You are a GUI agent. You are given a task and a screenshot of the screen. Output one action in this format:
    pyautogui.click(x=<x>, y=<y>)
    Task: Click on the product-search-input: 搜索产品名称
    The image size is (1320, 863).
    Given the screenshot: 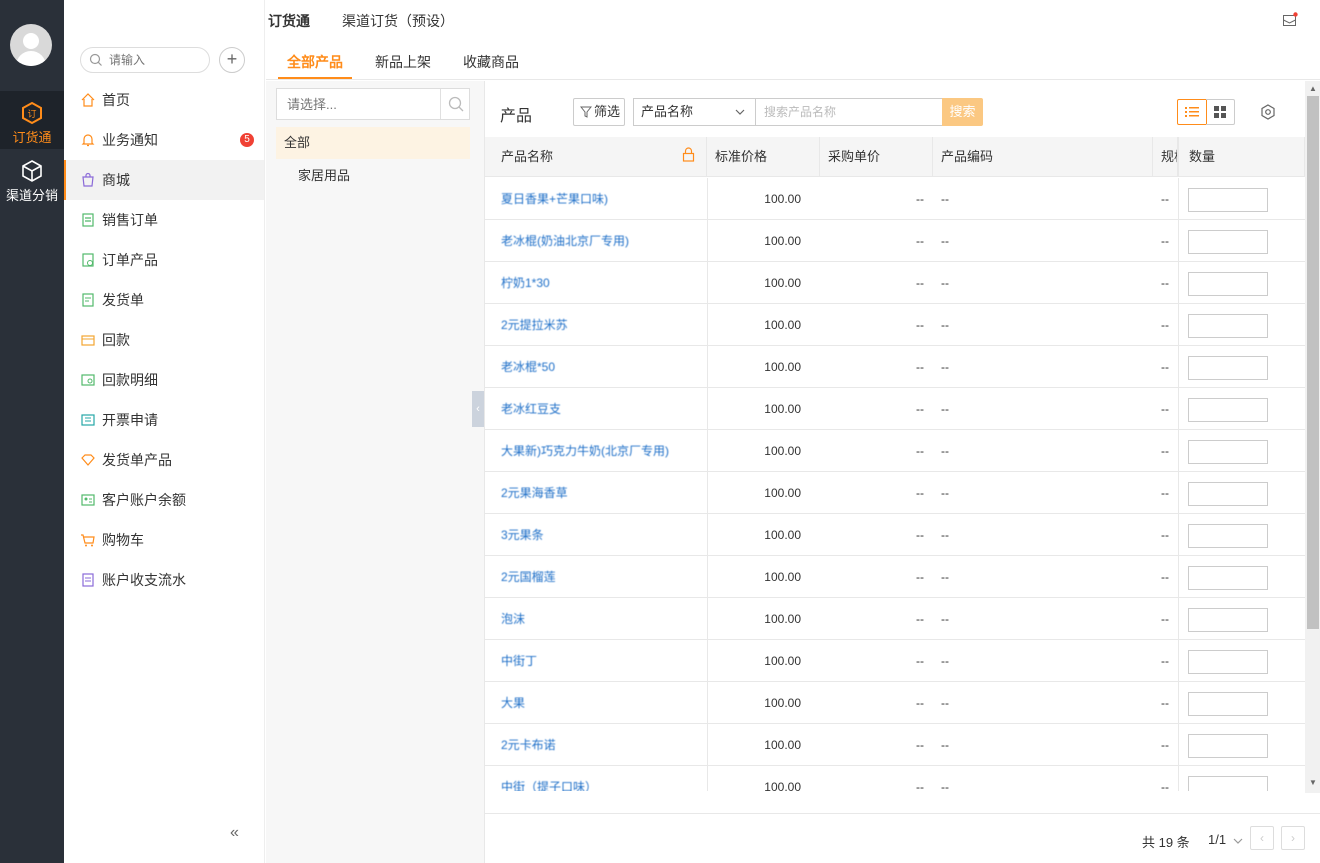 What is the action you would take?
    pyautogui.click(x=849, y=112)
    